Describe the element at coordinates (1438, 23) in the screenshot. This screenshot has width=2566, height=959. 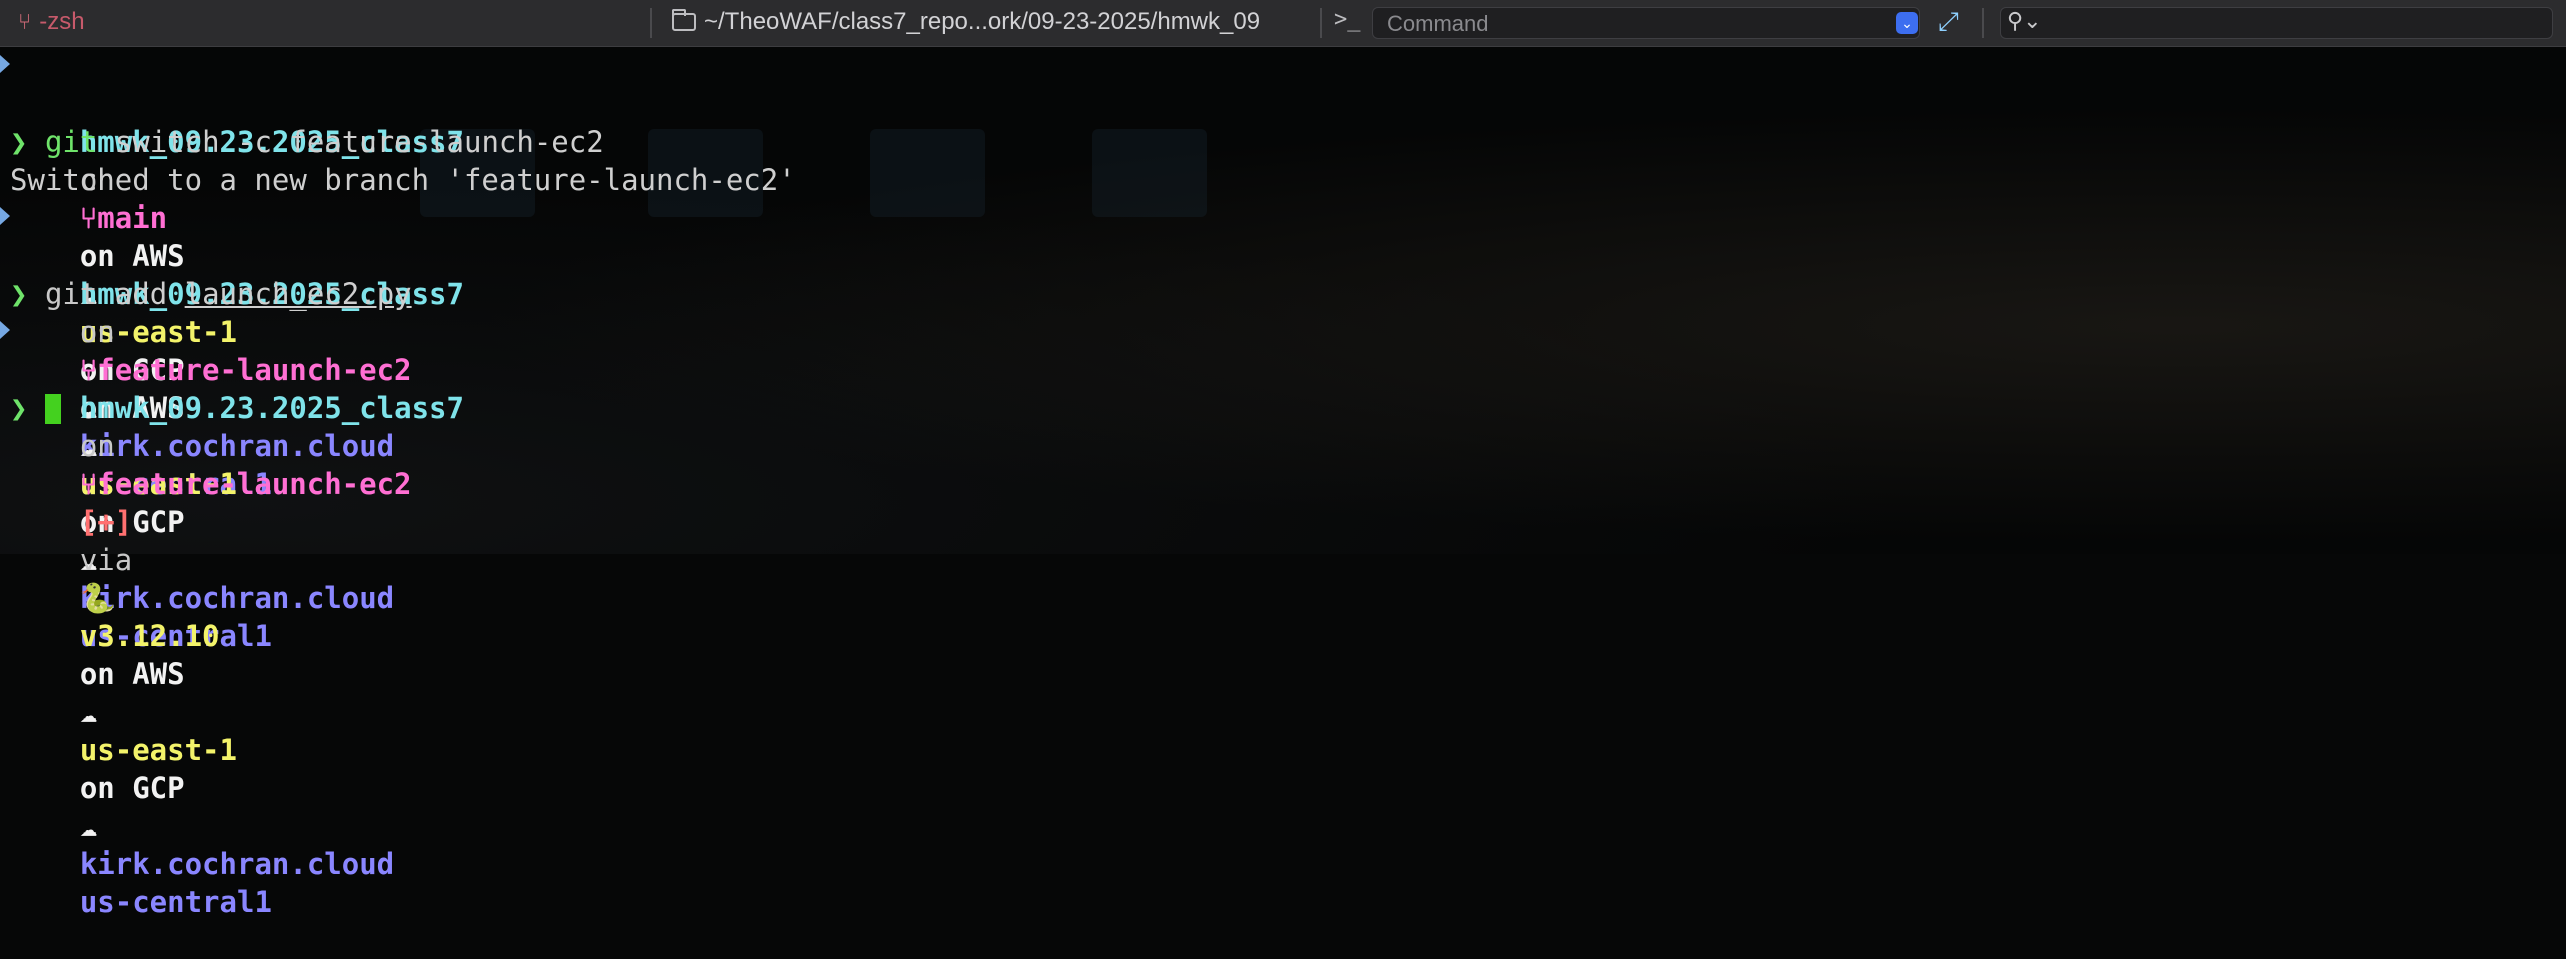
I see `command-placeholder: Command` at that location.